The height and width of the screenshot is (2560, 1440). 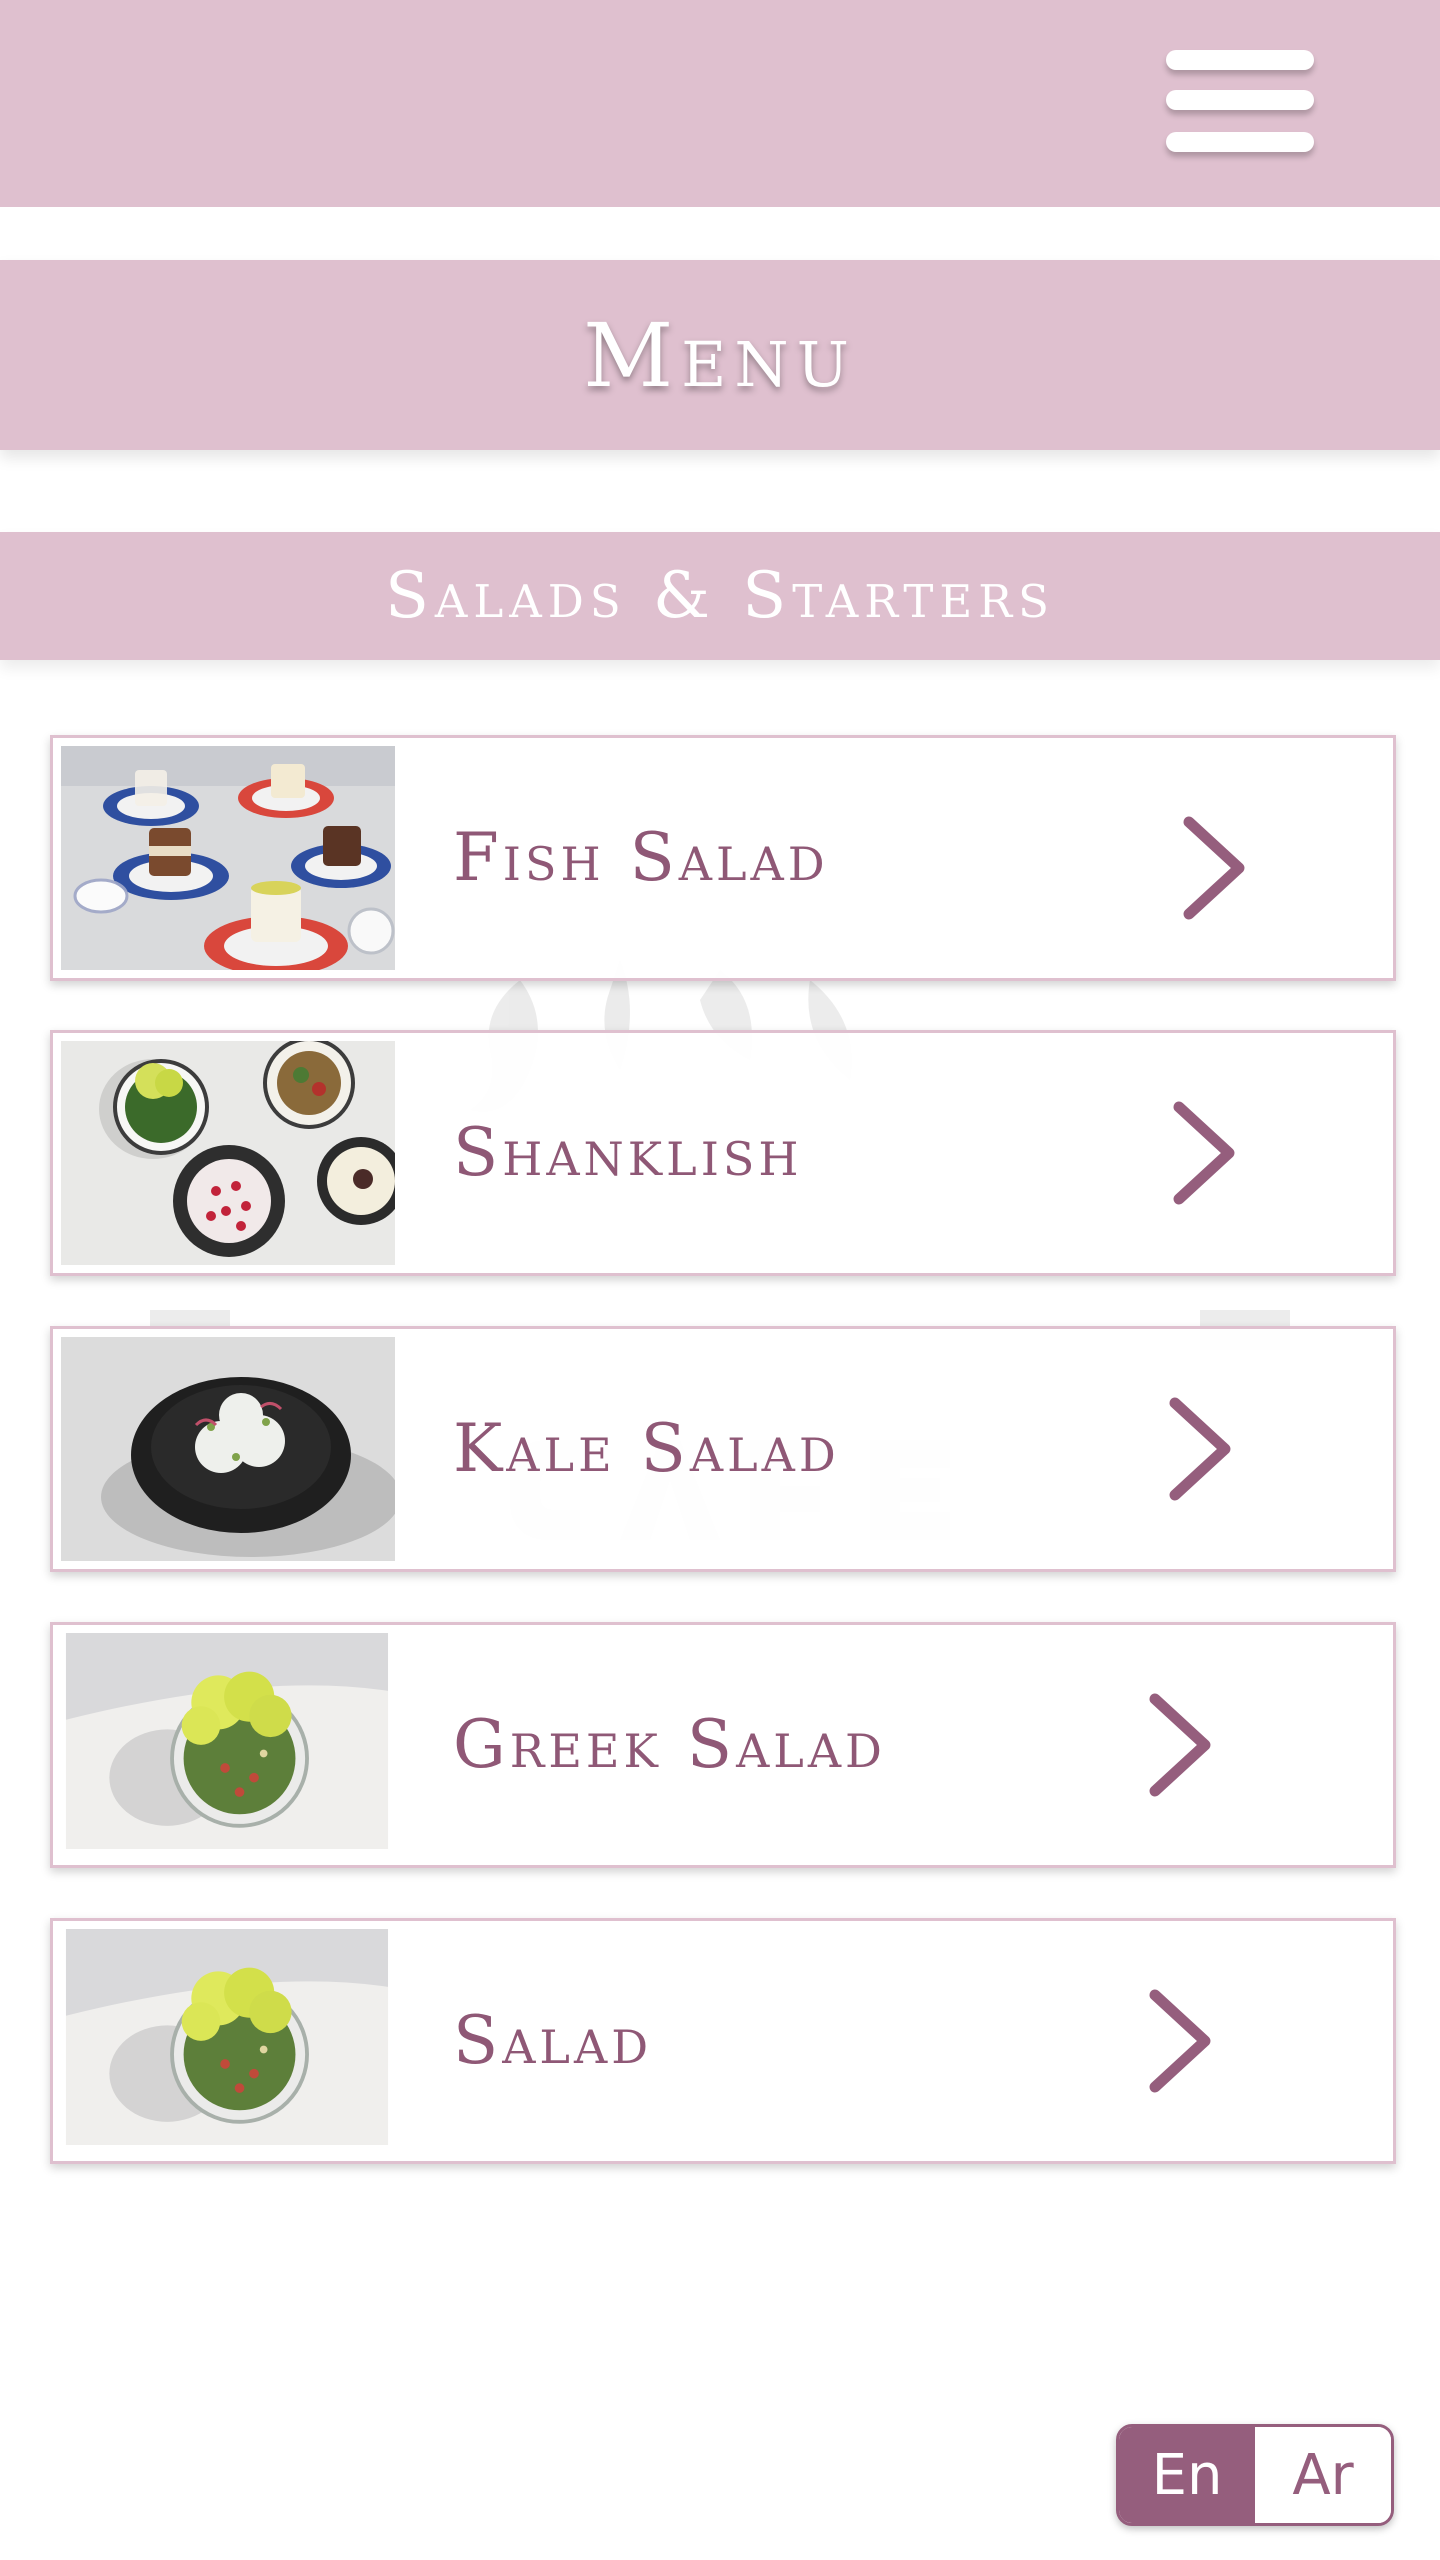 I want to click on menu-item-card: Greek Salad, so click(x=723, y=1745).